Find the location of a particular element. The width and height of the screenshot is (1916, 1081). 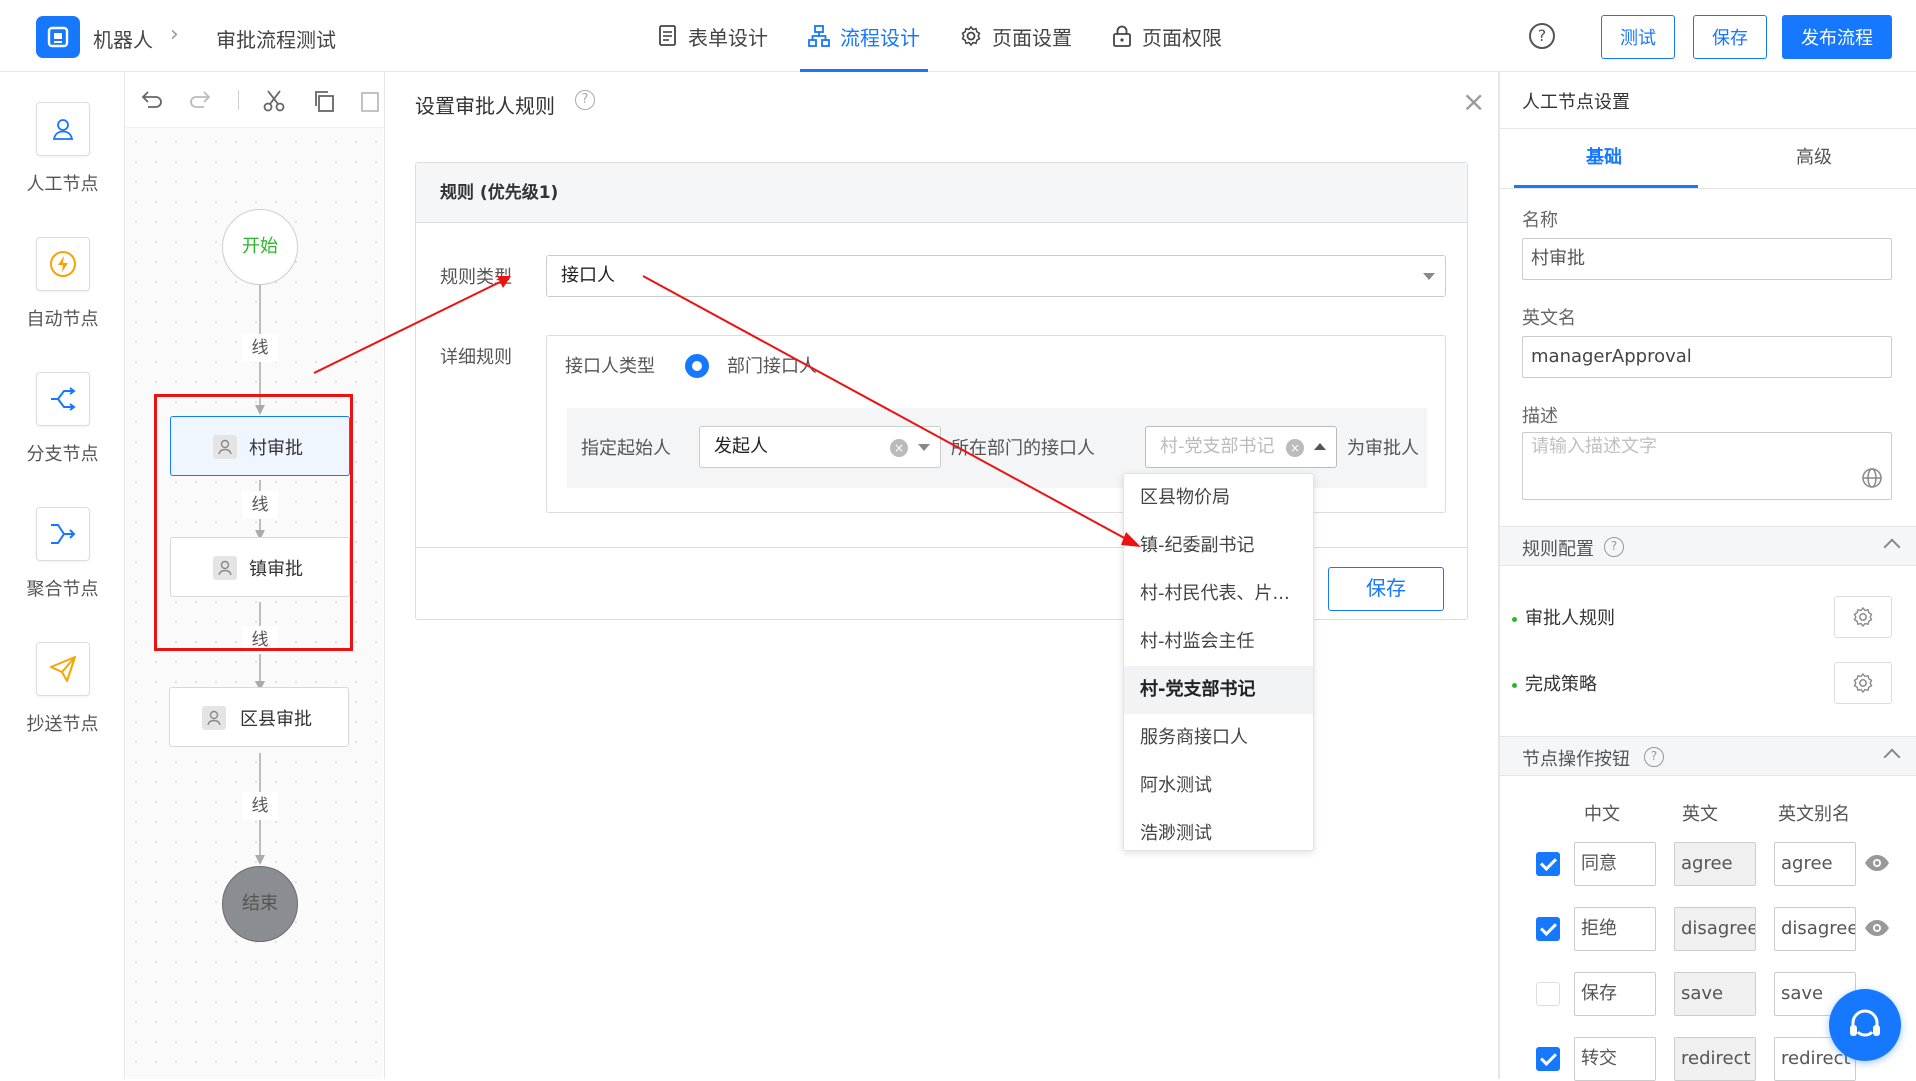

contact-type-radio is located at coordinates (697, 366).